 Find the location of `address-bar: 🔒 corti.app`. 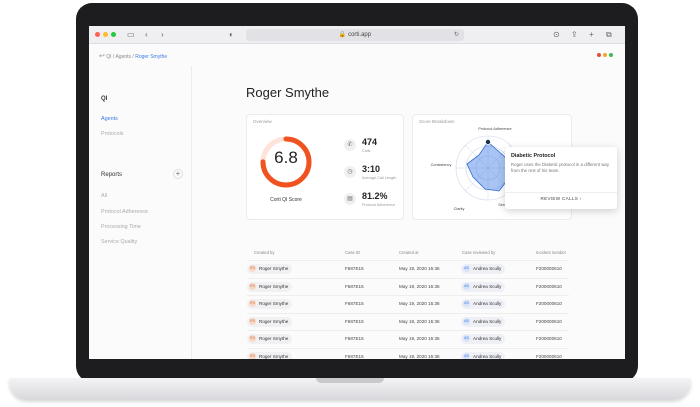

address-bar: 🔒 corti.app is located at coordinates (355, 35).